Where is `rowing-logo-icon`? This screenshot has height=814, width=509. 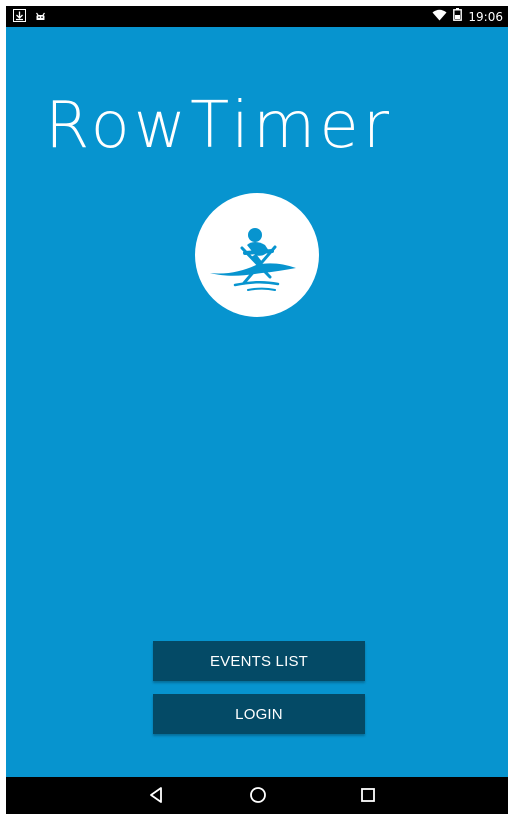 rowing-logo-icon is located at coordinates (253, 259).